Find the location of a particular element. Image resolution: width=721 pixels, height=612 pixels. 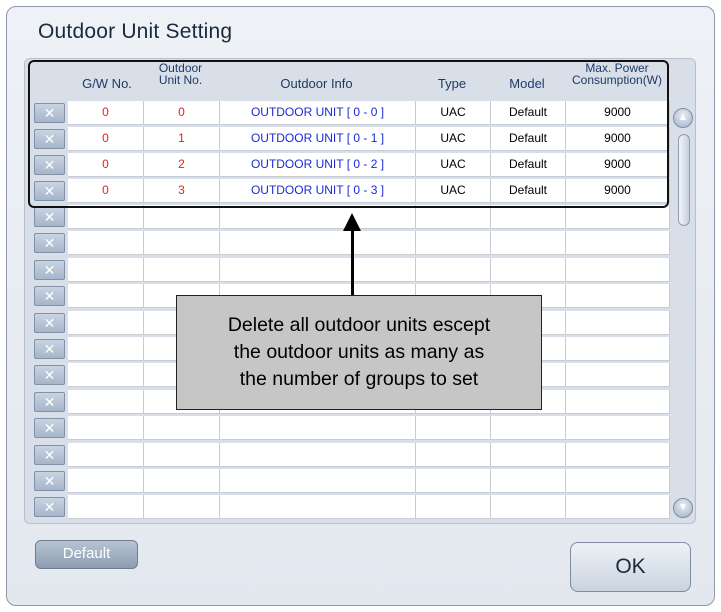

scroll-up-icon: ▲ is located at coordinates (683, 118).